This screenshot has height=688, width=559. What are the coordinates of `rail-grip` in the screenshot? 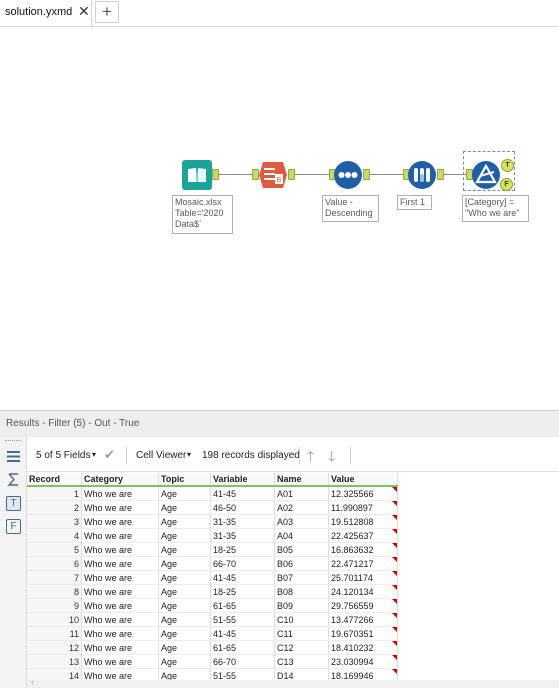 It's located at (13, 442).